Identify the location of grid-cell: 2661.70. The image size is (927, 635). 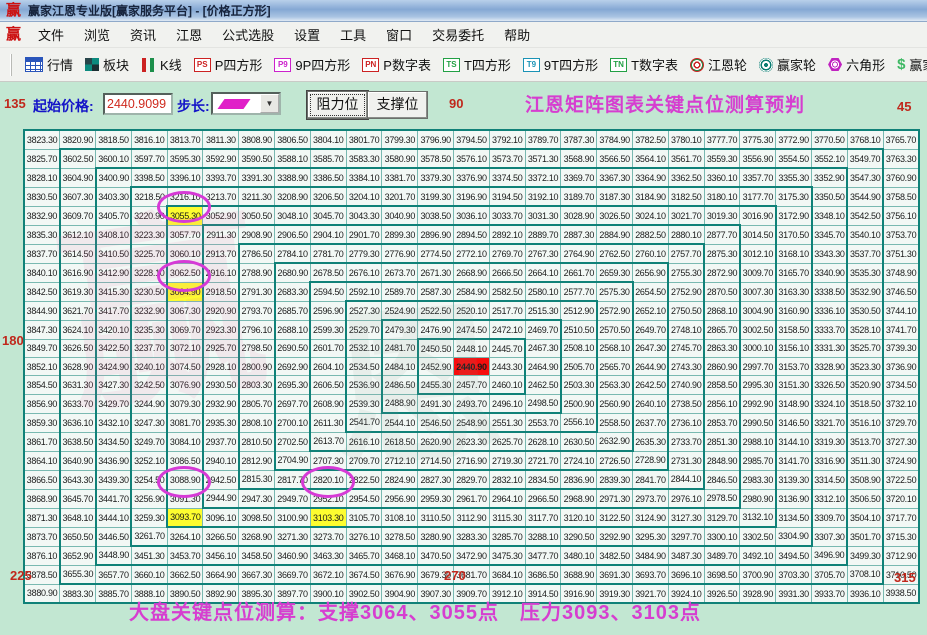
(579, 272).